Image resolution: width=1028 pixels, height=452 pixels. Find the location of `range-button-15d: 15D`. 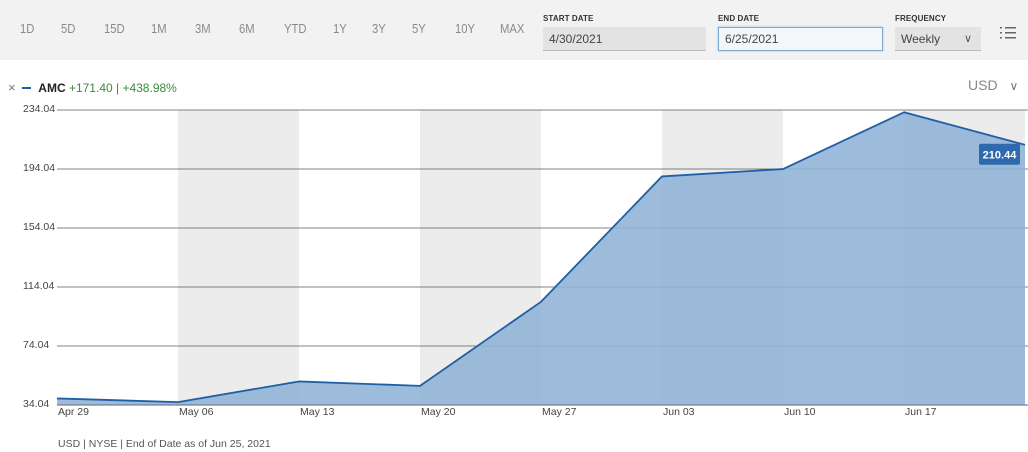

range-button-15d: 15D is located at coordinates (114, 29).